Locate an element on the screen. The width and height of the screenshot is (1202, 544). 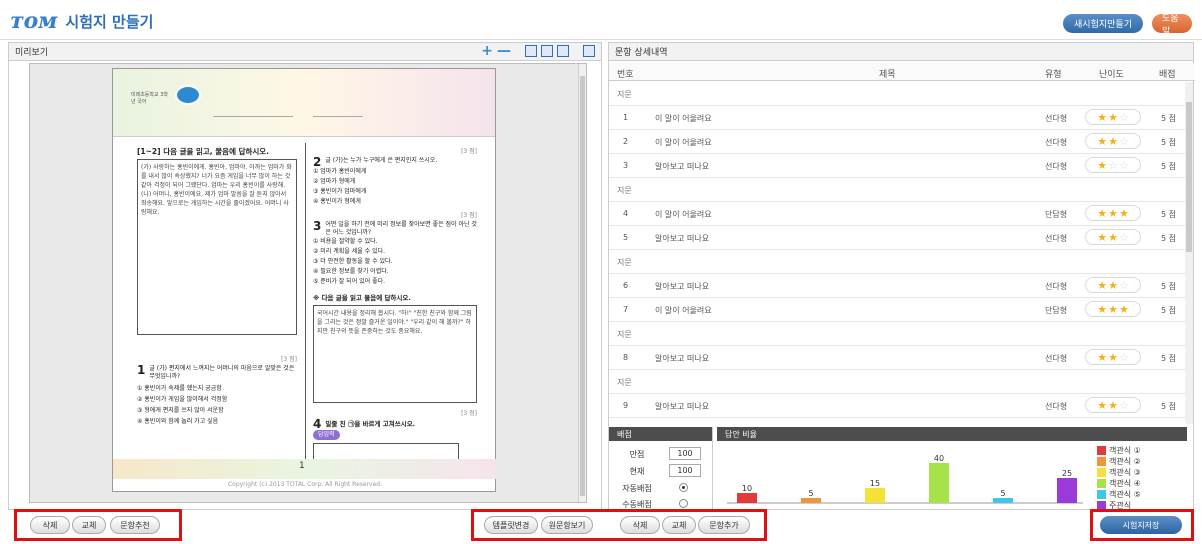
help-button: 도움말 is located at coordinates (1172, 25).